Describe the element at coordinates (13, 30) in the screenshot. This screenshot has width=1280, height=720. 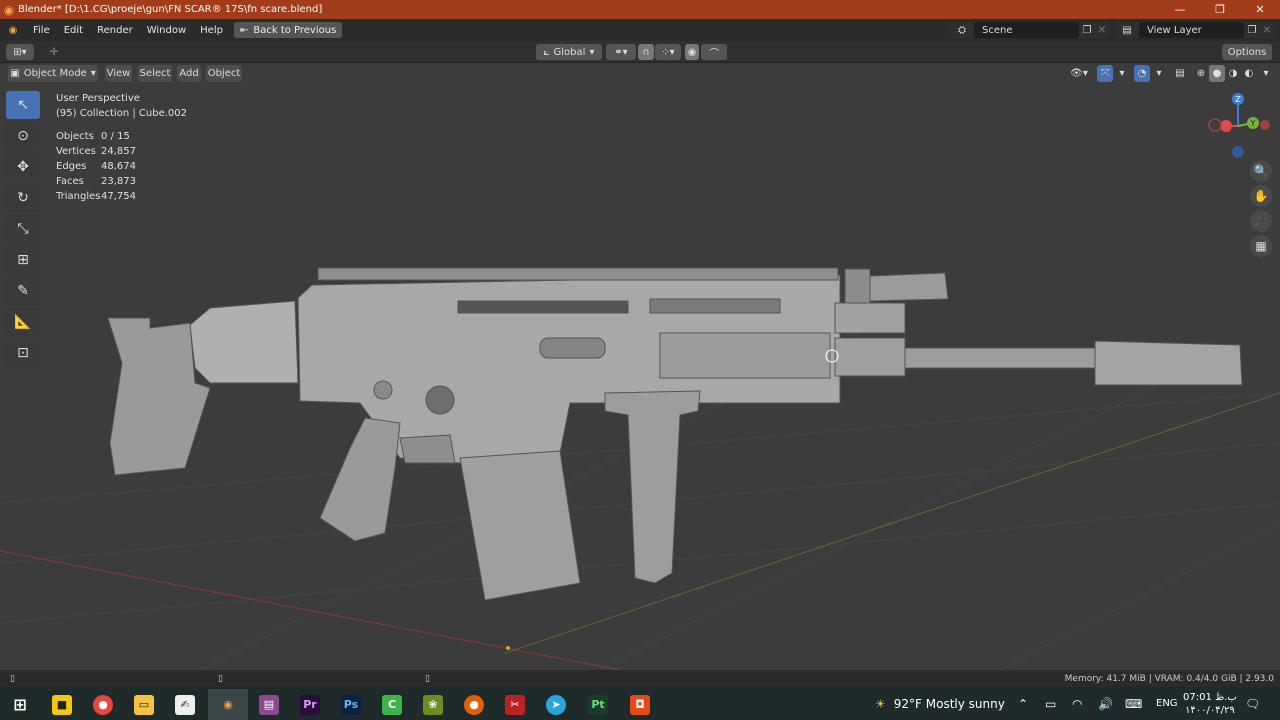
I see `blender-menu-icon: ◉` at that location.